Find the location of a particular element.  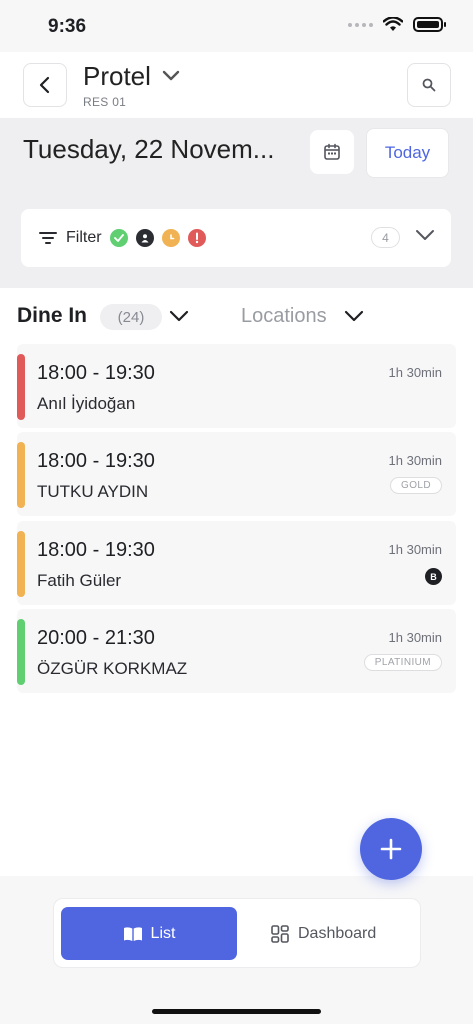

bottom-nav: List Dashboard is located at coordinates (237, 933).